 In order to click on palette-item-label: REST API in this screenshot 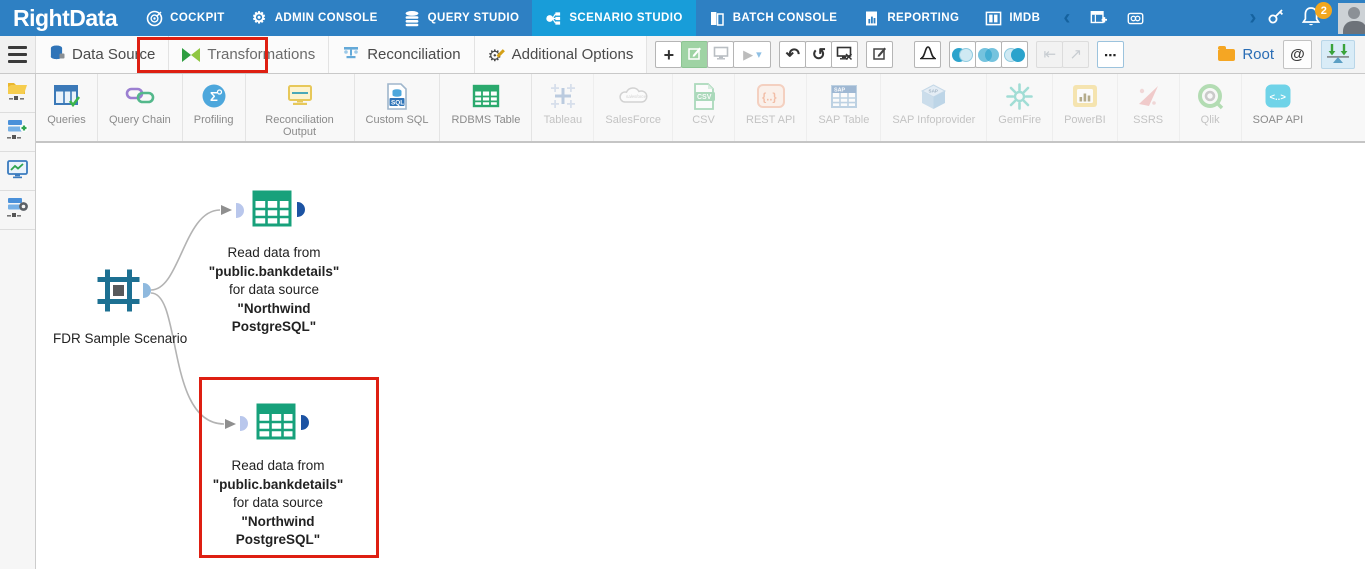, I will do `click(771, 120)`.